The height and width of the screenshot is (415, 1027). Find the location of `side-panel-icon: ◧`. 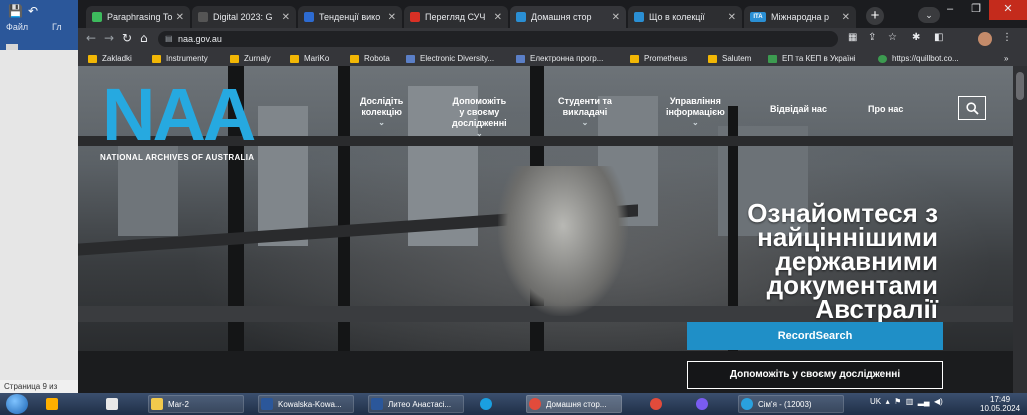

side-panel-icon: ◧ is located at coordinates (938, 37).